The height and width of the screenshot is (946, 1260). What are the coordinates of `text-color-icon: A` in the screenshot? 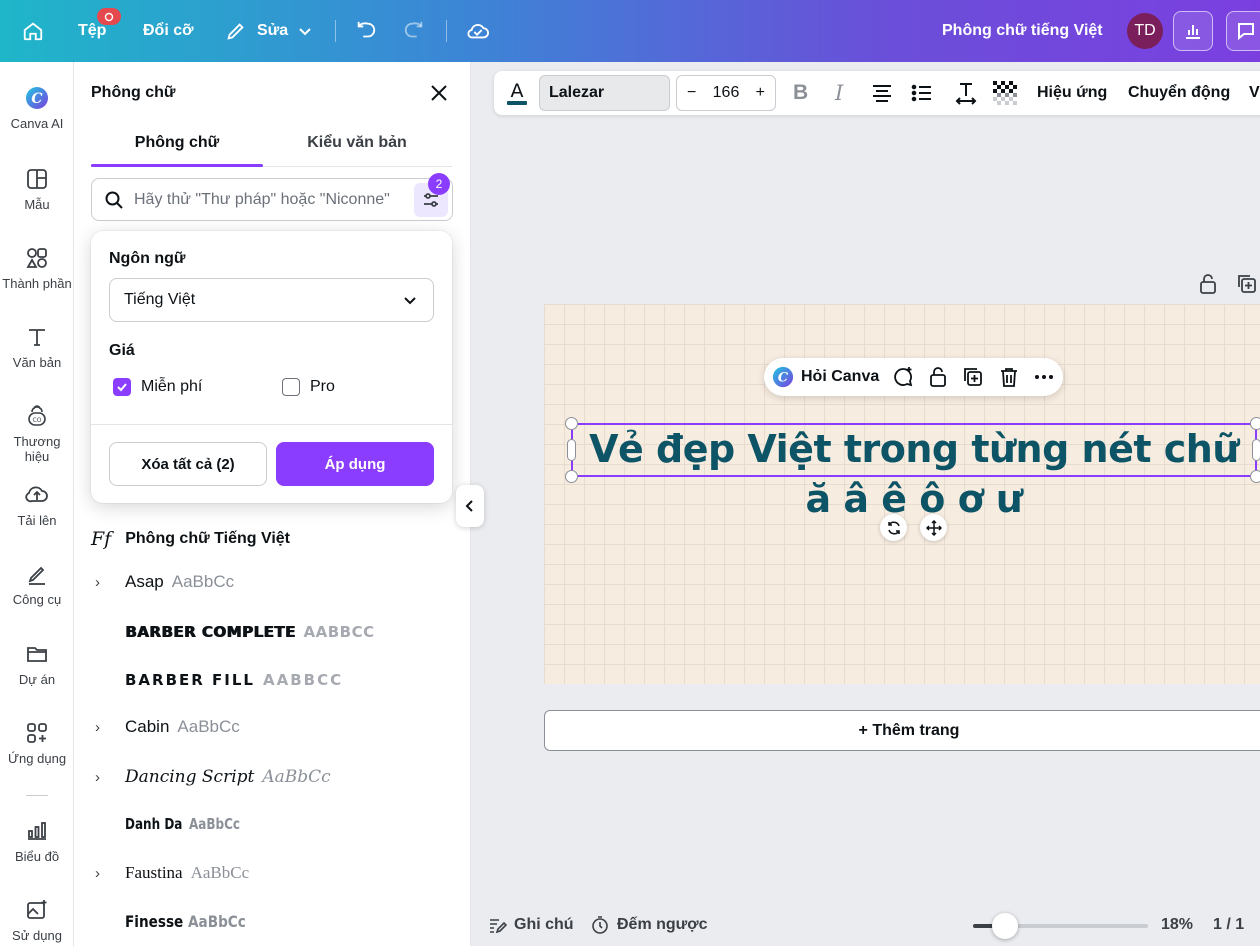 It's located at (517, 92).